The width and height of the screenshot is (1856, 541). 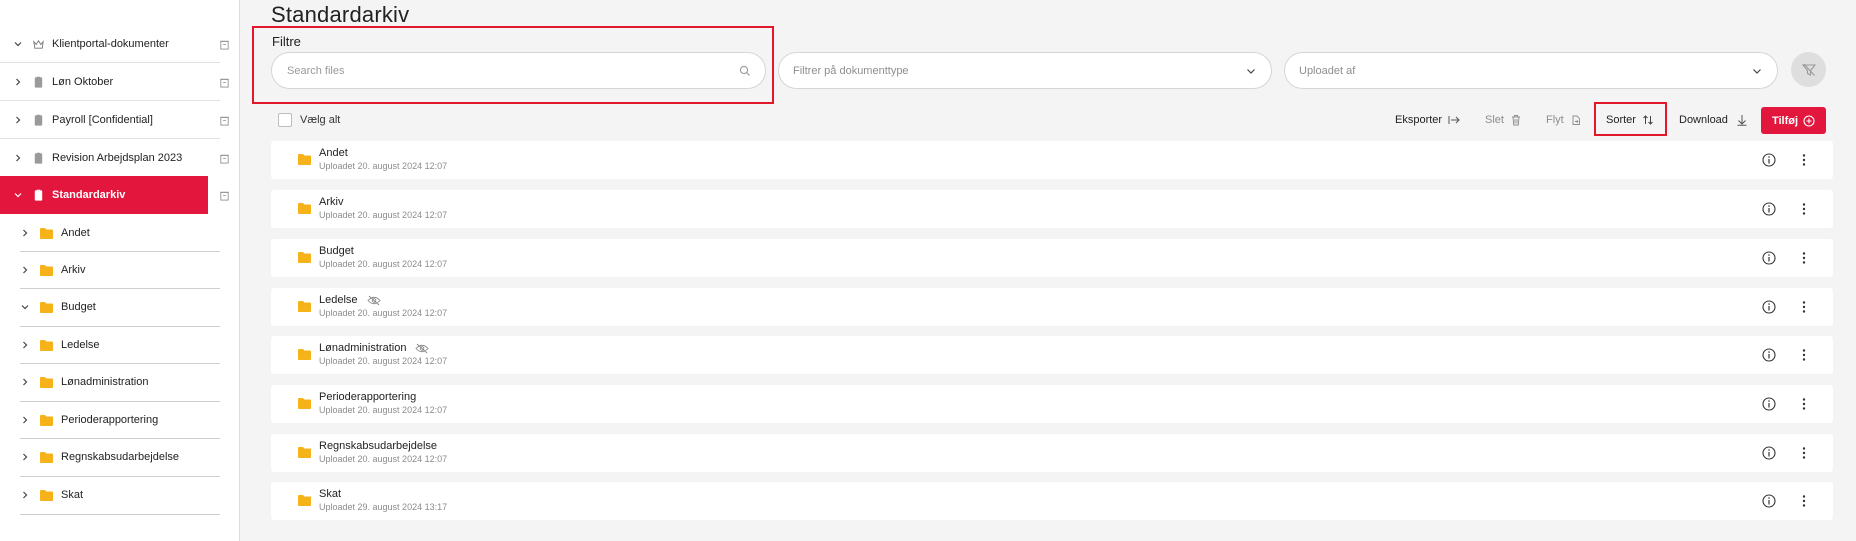 I want to click on file-row: Andet Uploadet 20. august 2024 12:07, so click(x=1052, y=160).